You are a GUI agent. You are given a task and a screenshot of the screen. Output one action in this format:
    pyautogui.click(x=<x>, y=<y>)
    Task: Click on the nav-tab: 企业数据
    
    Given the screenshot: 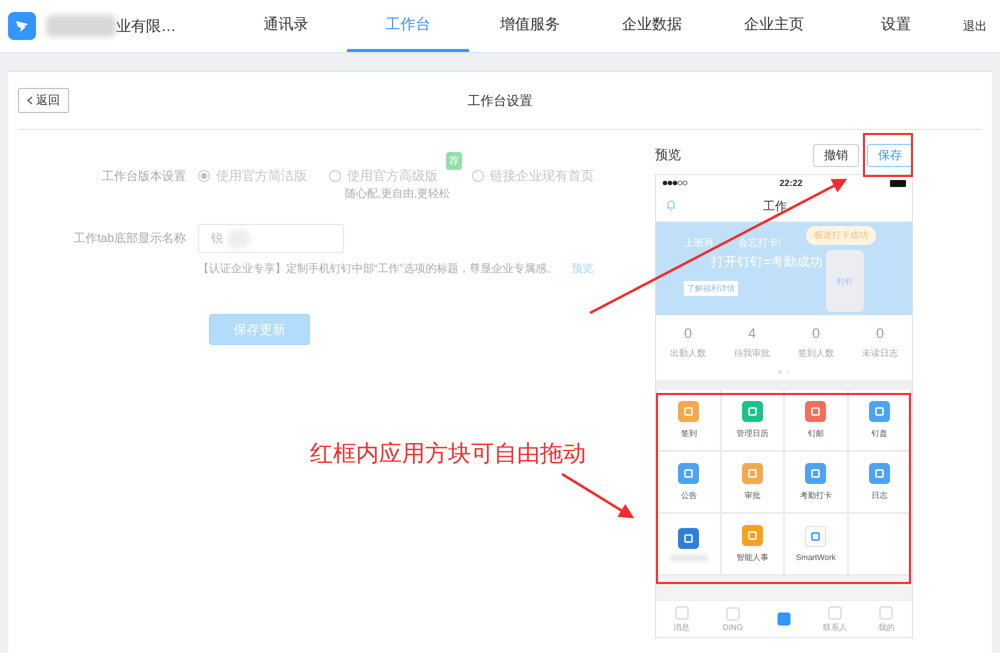 What is the action you would take?
    pyautogui.click(x=652, y=26)
    